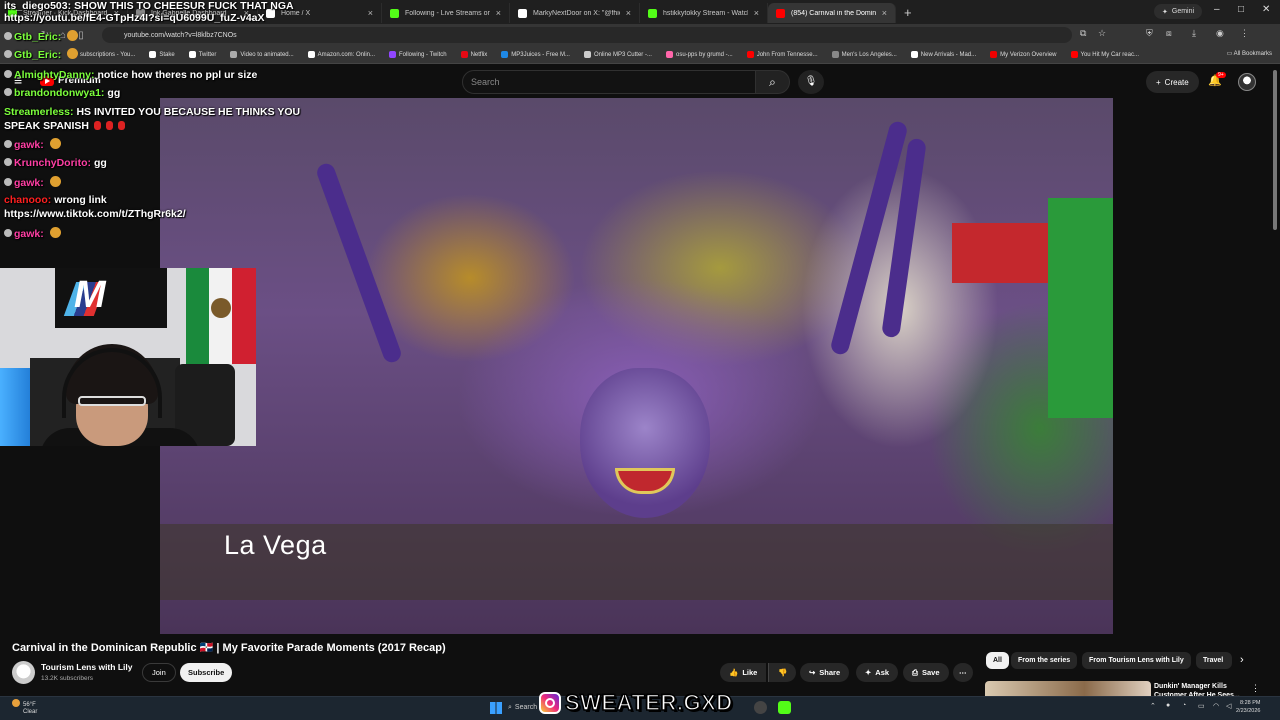 The image size is (1280, 720). Describe the element at coordinates (1083, 33) in the screenshot. I see `install-icon: ⧉` at that location.